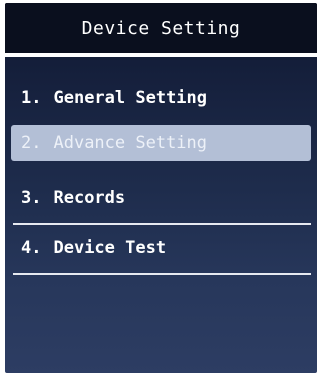 The width and height of the screenshot is (321, 377). What do you see at coordinates (110, 248) in the screenshot?
I see `menu-item-label: Device Test` at bounding box center [110, 248].